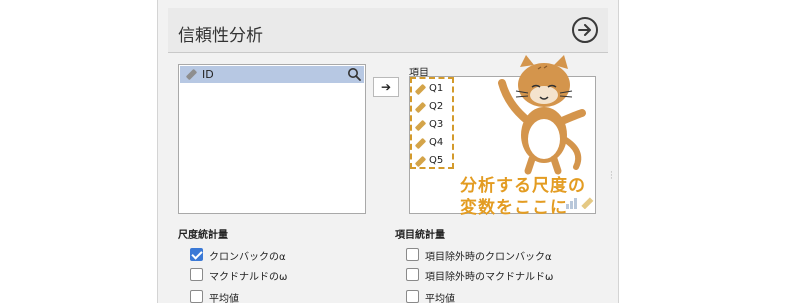  I want to click on item-label: Q2, so click(436, 106).